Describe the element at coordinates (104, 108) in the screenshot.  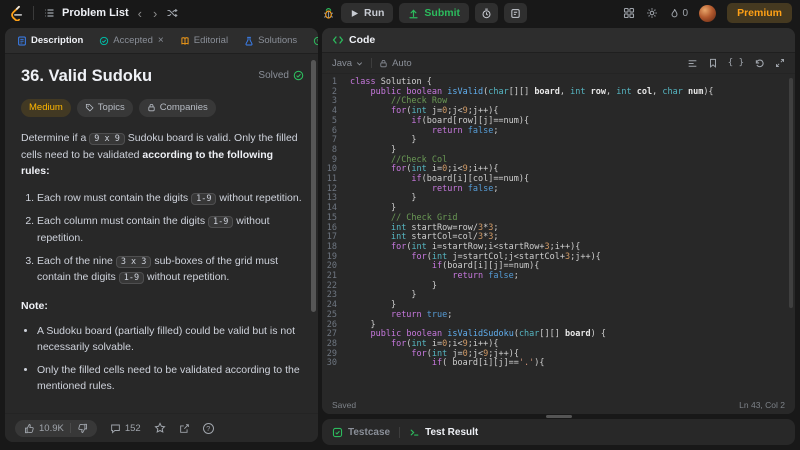
I see `topics-badge: Topics` at that location.